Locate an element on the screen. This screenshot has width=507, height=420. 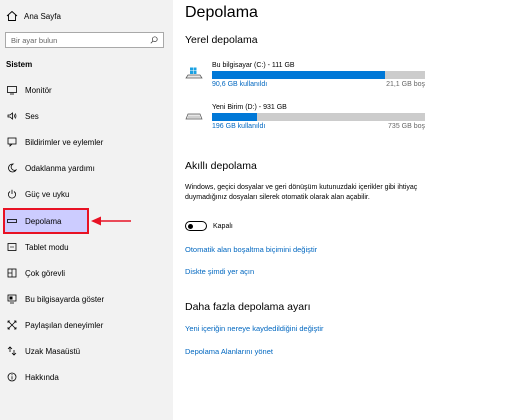
sidebar-item-label: Bildirimler ve eylemler is located at coordinates (64, 142).